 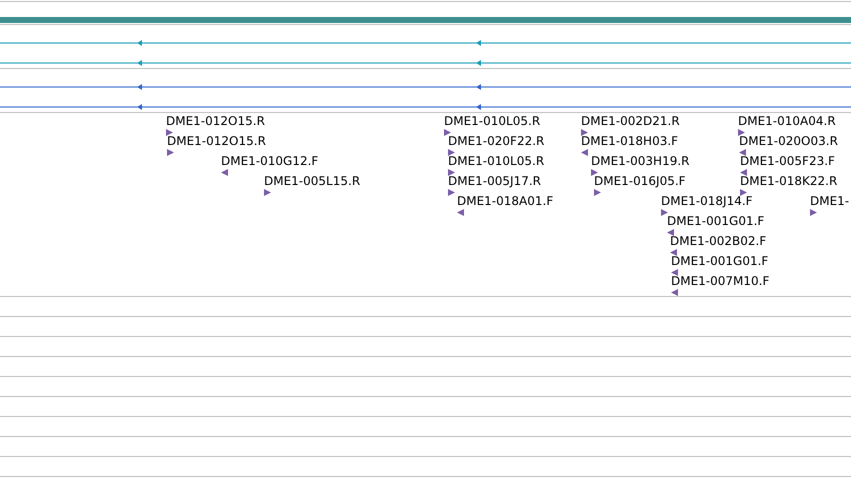 What do you see at coordinates (788, 141) in the screenshot?
I see `clone-label: DME1-020O03.R` at bounding box center [788, 141].